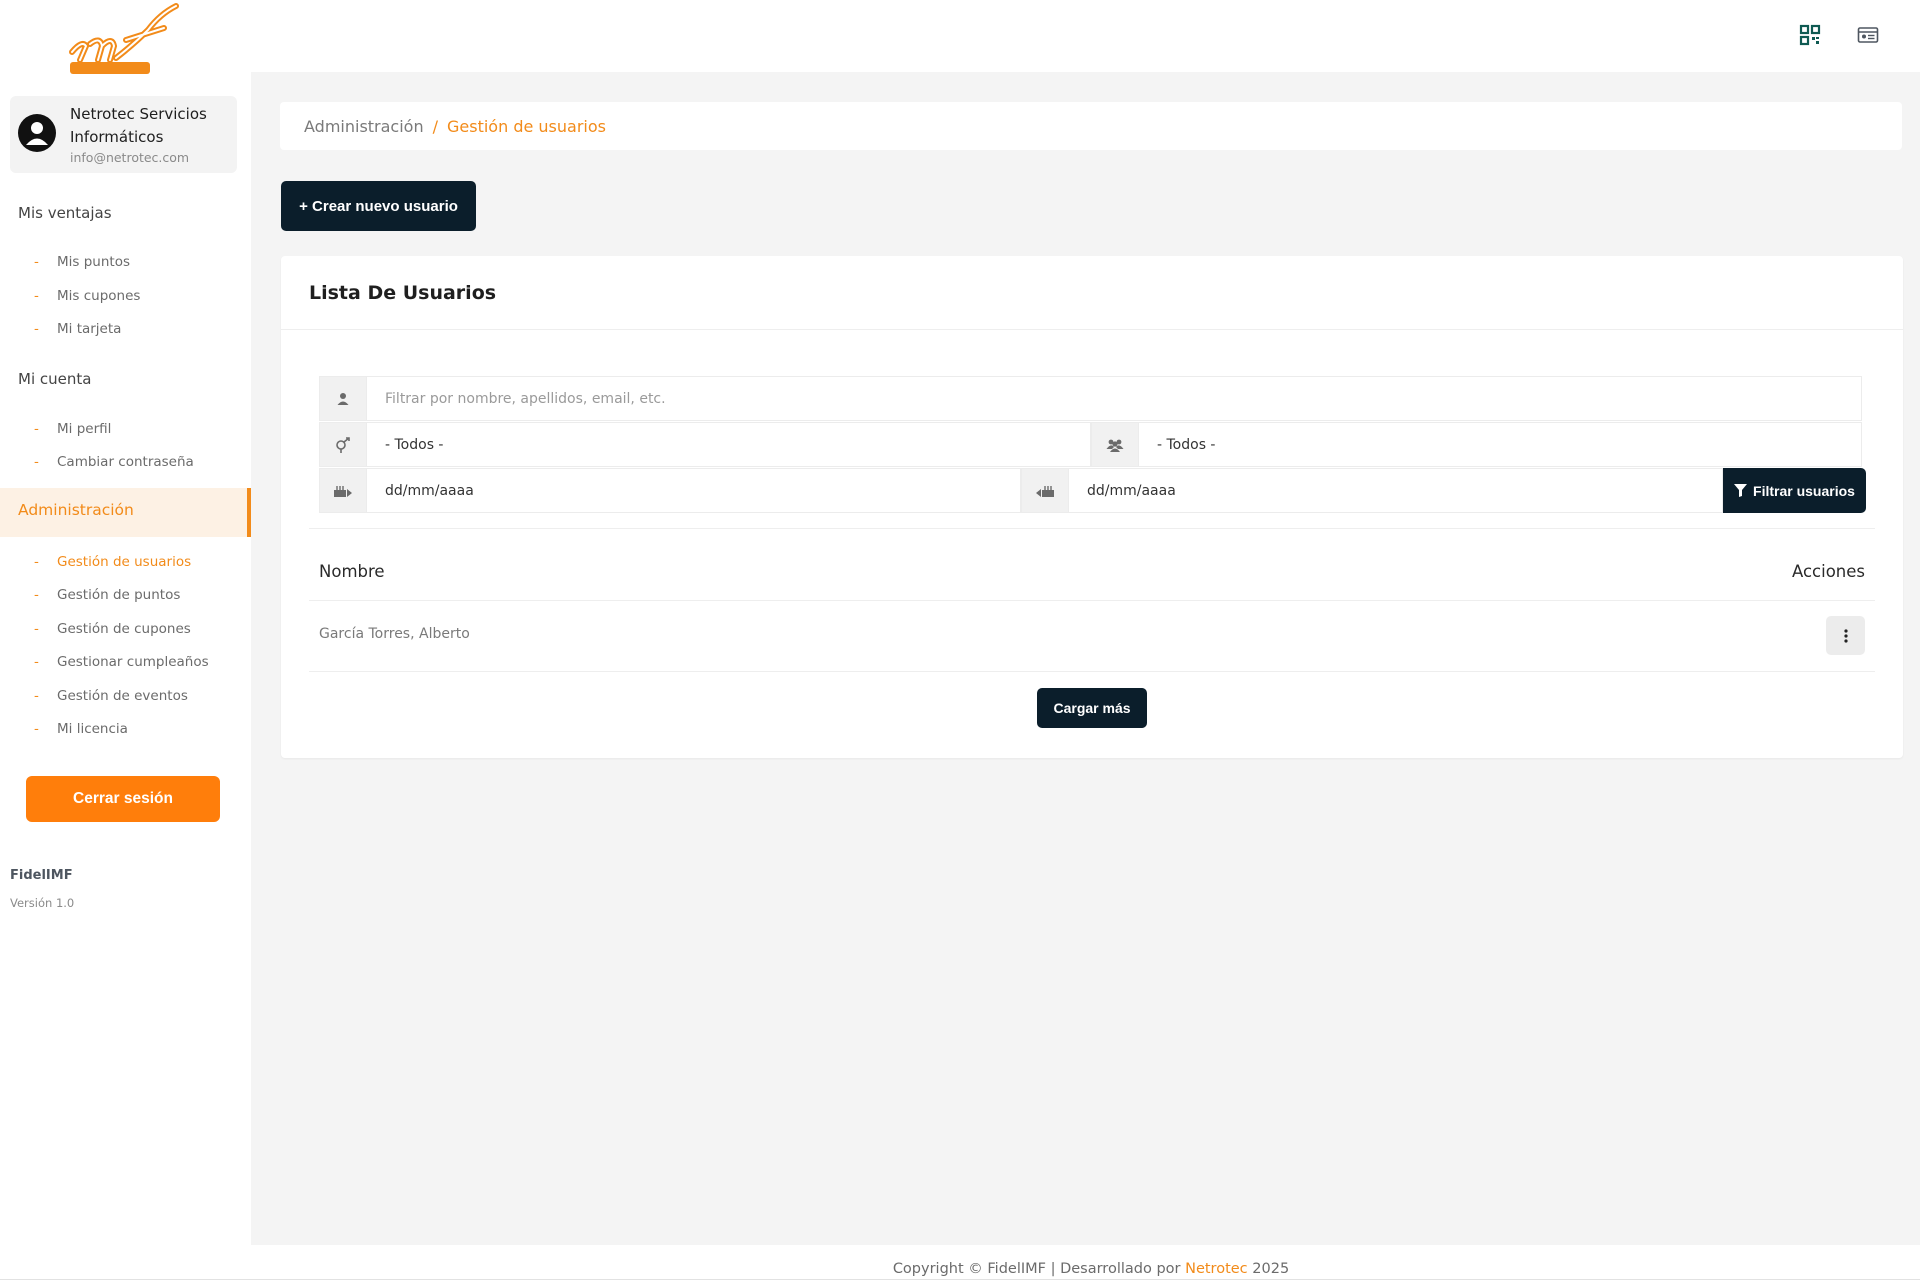  I want to click on filter-icon, so click(1741, 490).